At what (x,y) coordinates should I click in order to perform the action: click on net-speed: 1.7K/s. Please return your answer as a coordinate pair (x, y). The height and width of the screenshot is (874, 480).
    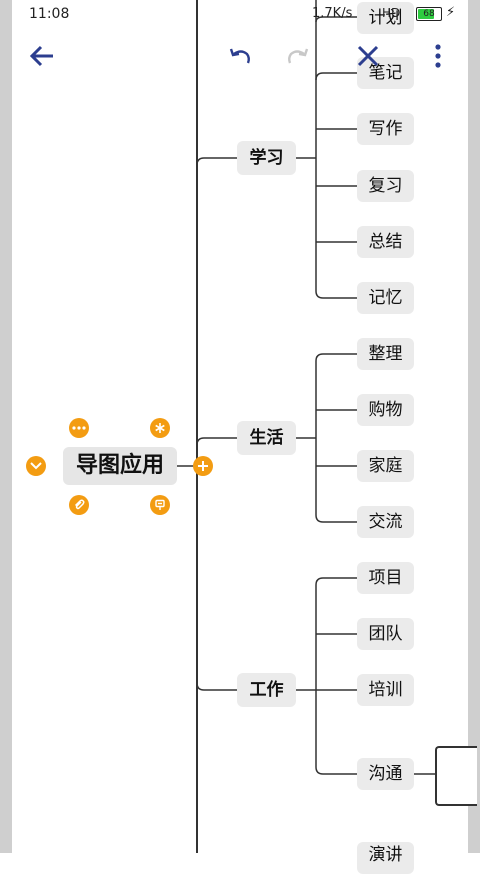
    Looking at the image, I should click on (332, 13).